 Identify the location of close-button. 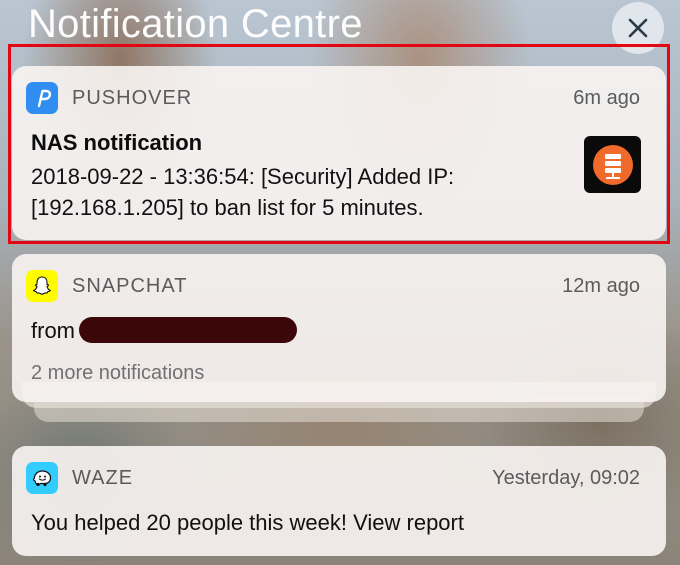
(638, 28).